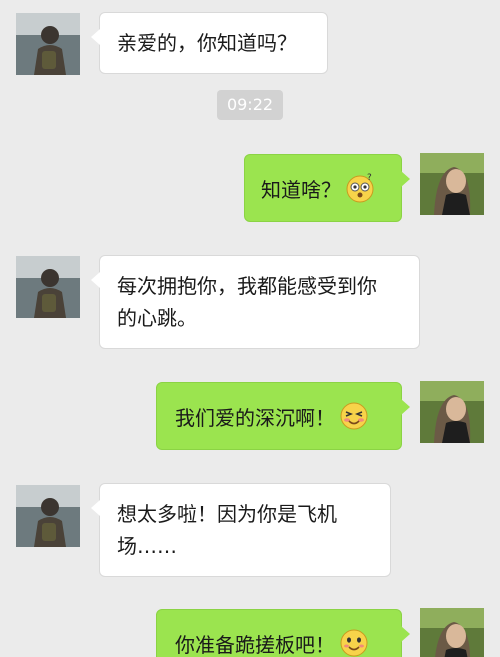 This screenshot has height=657, width=500. I want to click on message-text: 知道啥？, so click(301, 190).